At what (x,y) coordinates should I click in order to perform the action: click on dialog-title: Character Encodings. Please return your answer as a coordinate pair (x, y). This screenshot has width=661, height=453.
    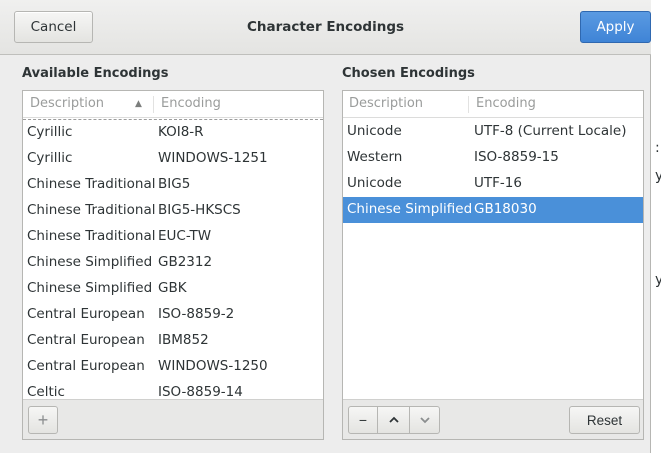
    Looking at the image, I should click on (325, 27).